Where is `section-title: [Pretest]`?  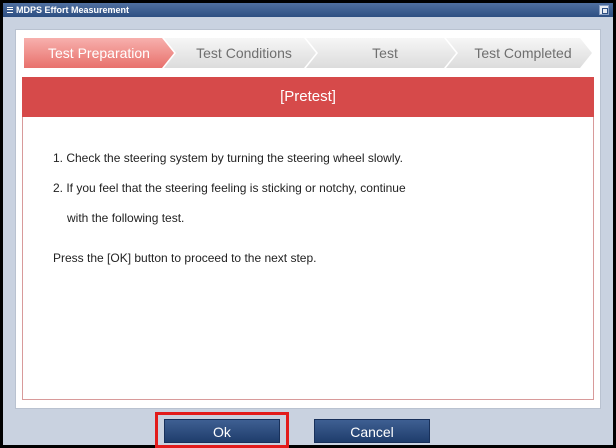 section-title: [Pretest] is located at coordinates (308, 97).